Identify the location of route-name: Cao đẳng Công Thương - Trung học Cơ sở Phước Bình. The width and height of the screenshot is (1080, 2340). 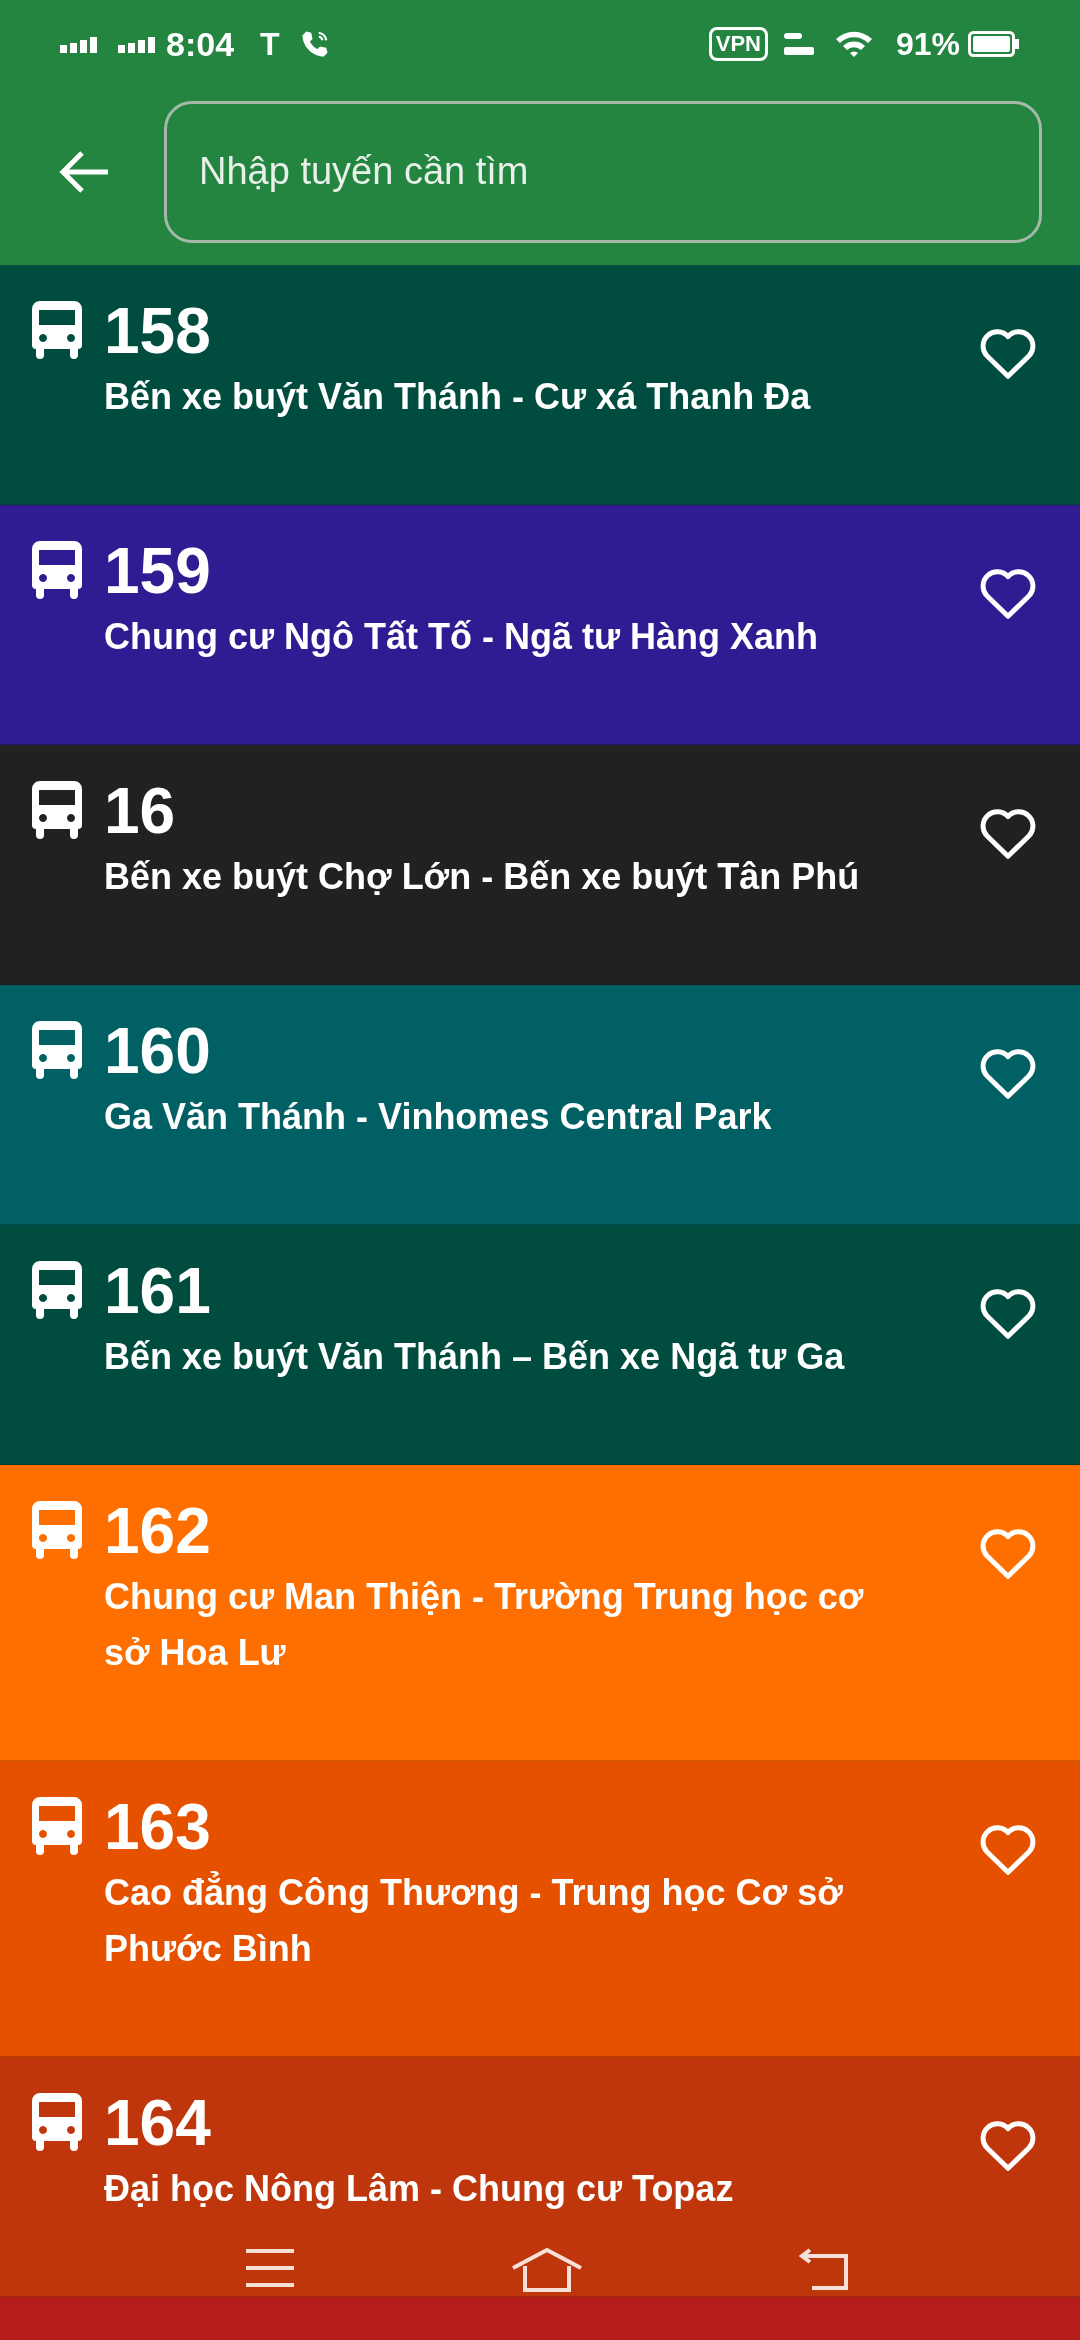
(474, 1920).